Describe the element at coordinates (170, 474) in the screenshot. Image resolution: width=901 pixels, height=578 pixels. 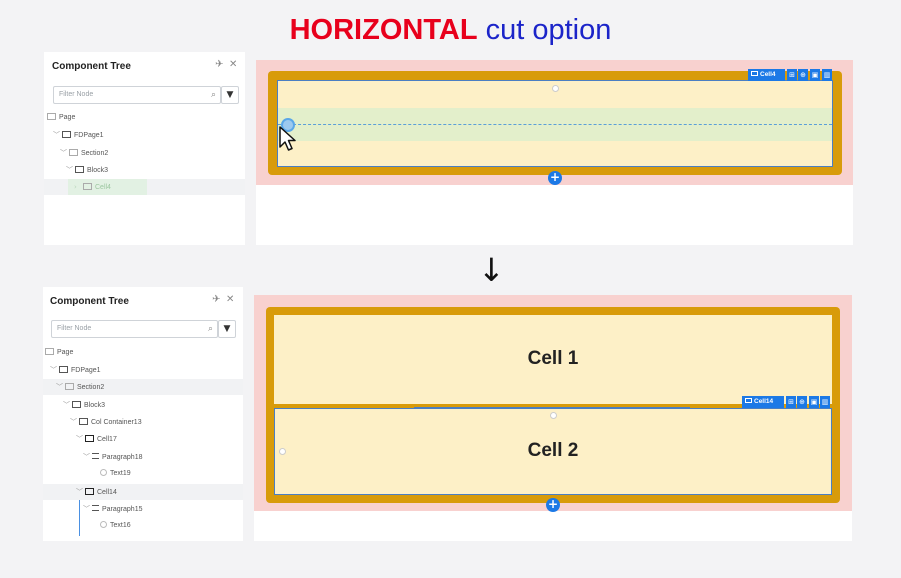
I see `tree-item-text19: Text19` at that location.